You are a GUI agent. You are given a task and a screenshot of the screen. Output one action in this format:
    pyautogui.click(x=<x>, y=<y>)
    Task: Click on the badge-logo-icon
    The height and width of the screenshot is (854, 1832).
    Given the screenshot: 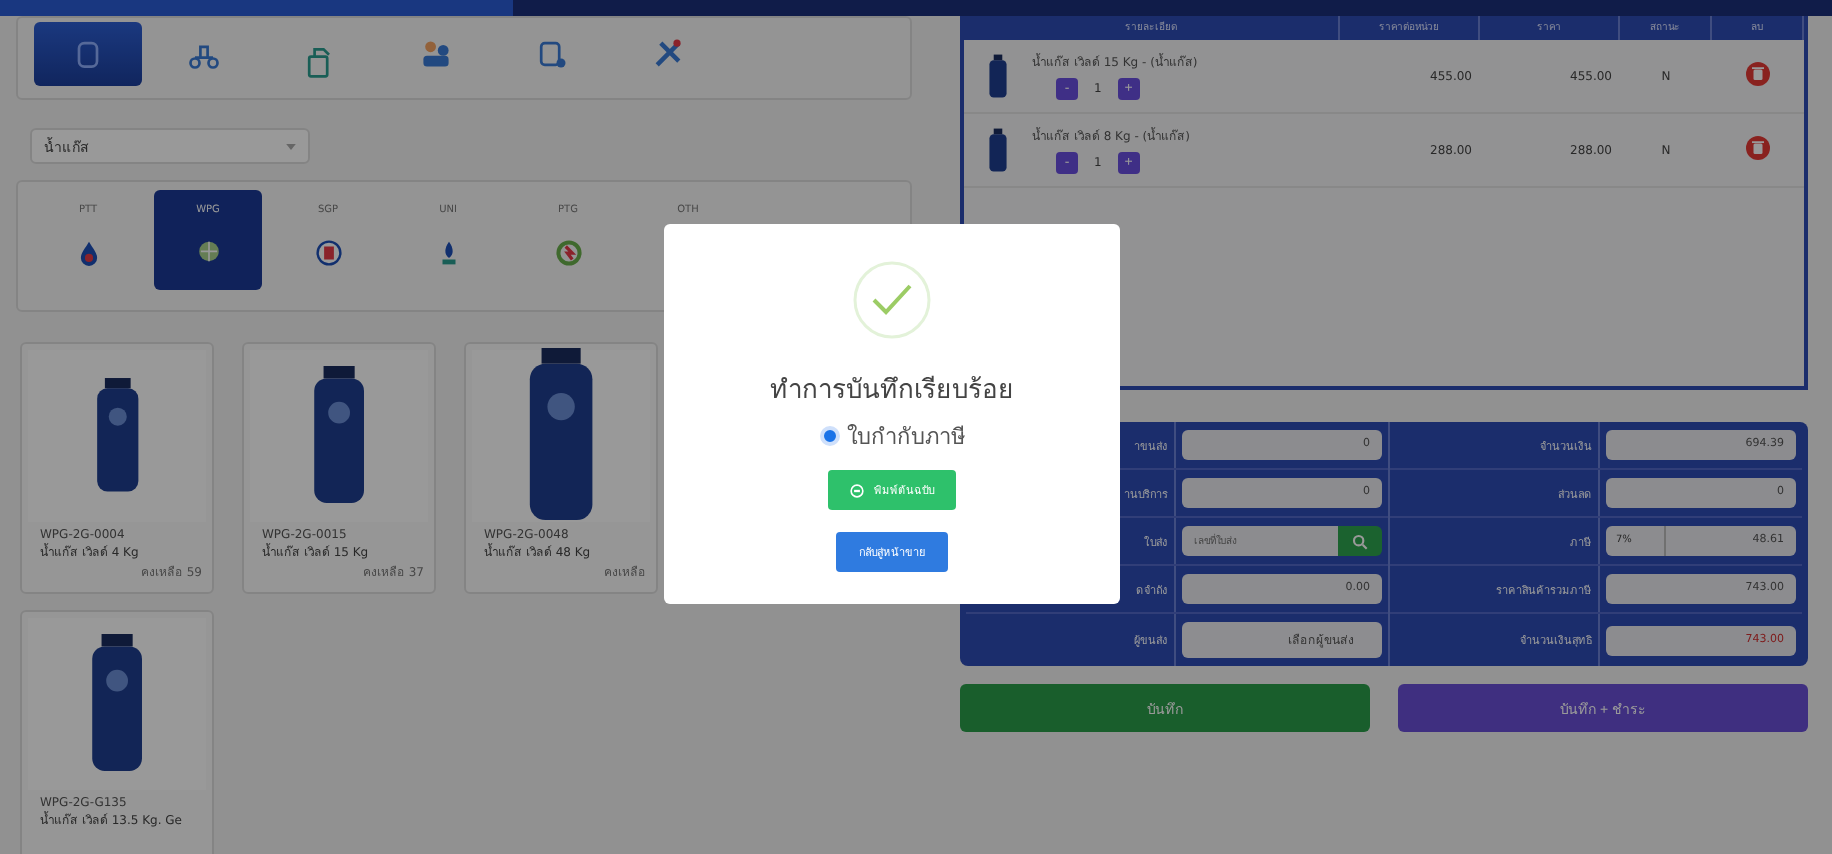 What is the action you would take?
    pyautogui.click(x=328, y=253)
    